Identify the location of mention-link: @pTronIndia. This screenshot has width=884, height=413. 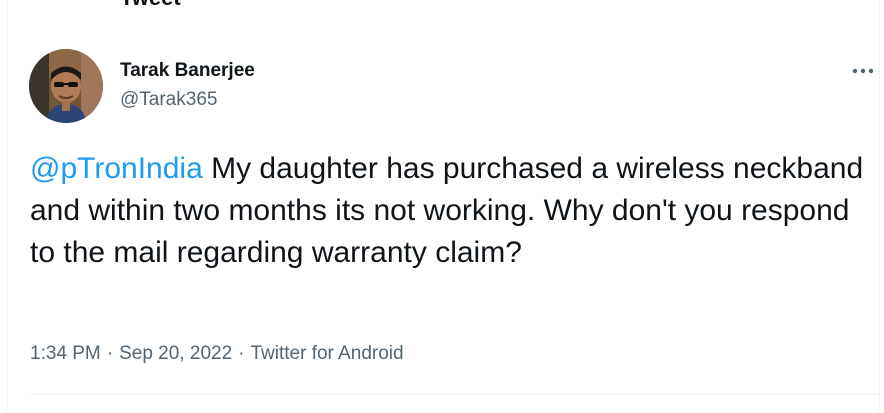
(116, 168).